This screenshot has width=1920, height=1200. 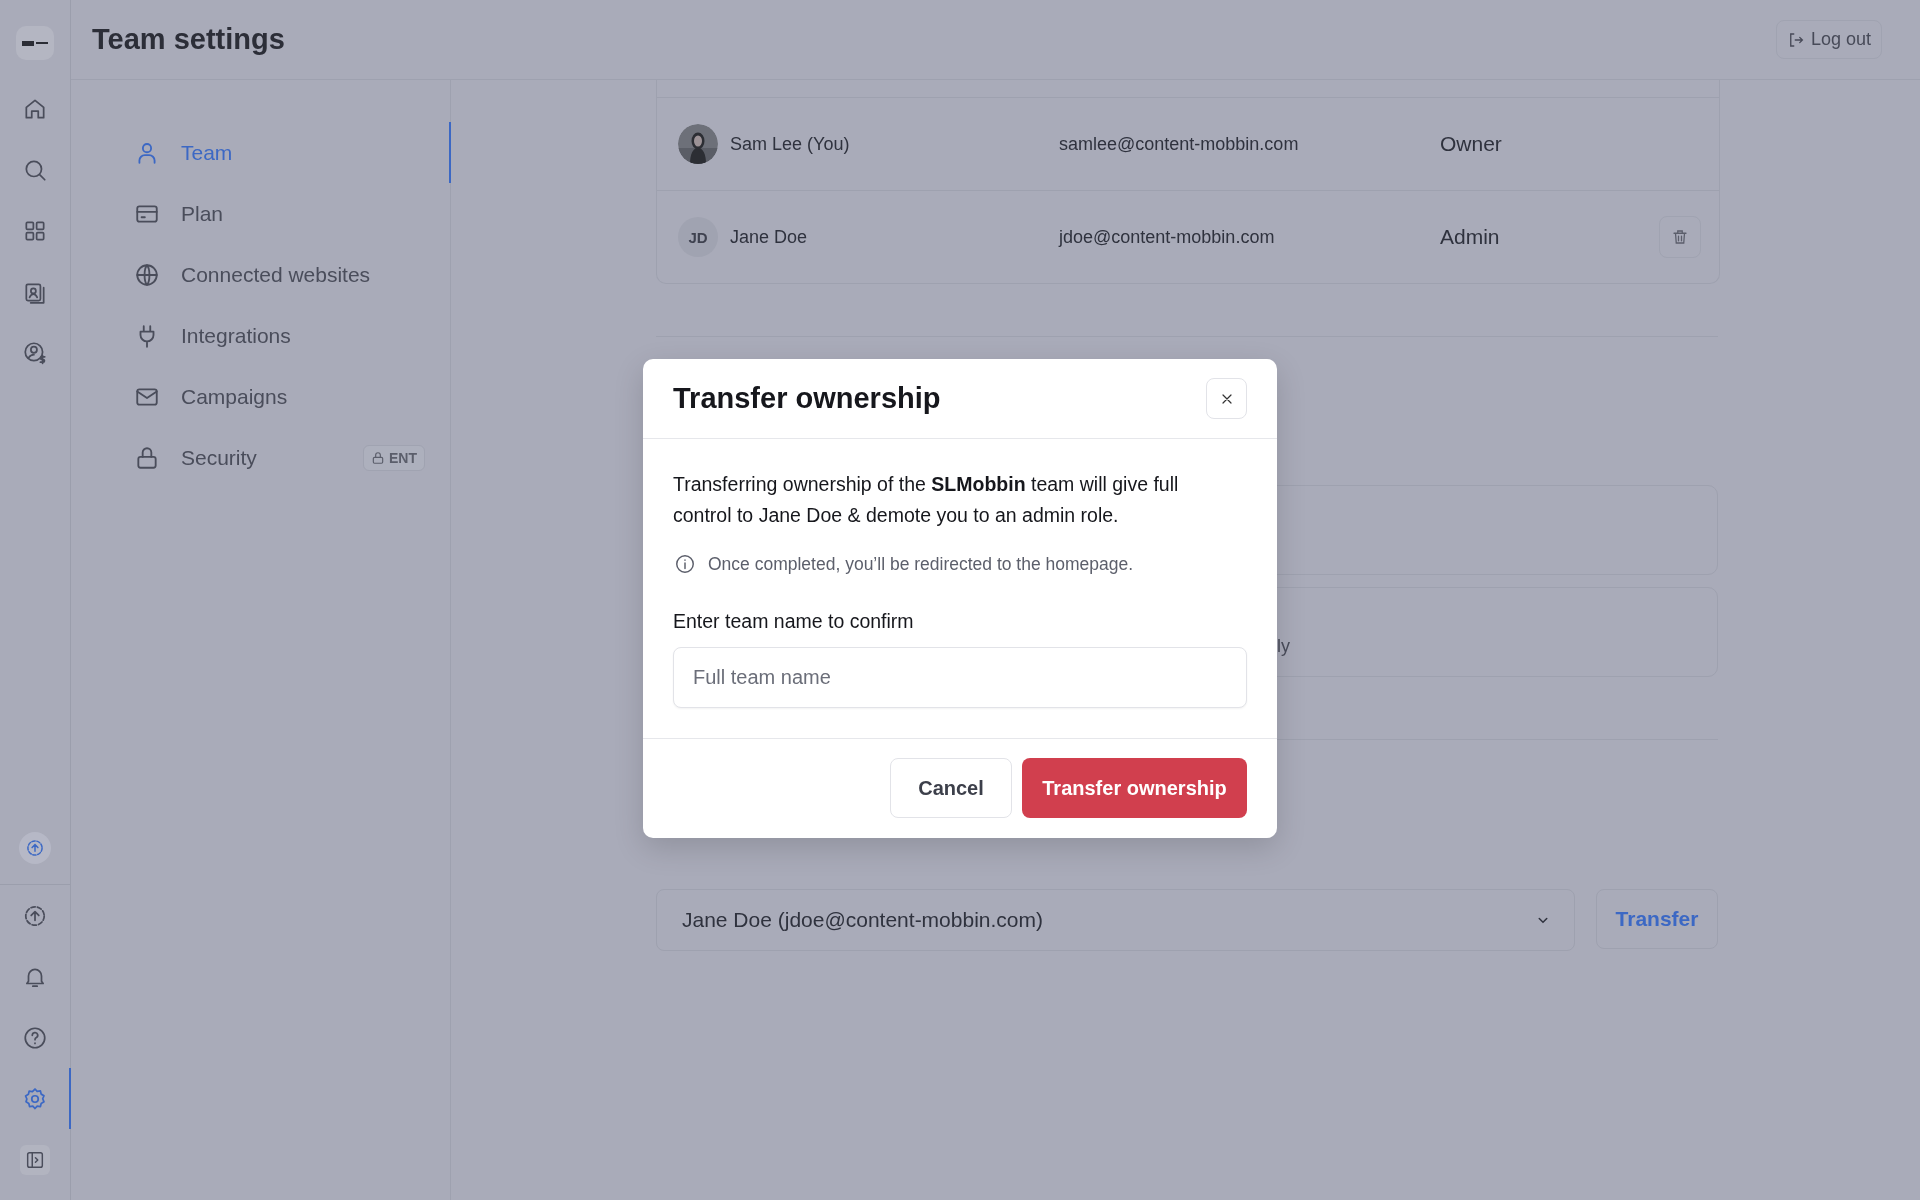 I want to click on dialog-message: Transferring ownership of the SLMobbin team will give full control to Jane Doe & demote you to an admin role., so click(x=926, y=500).